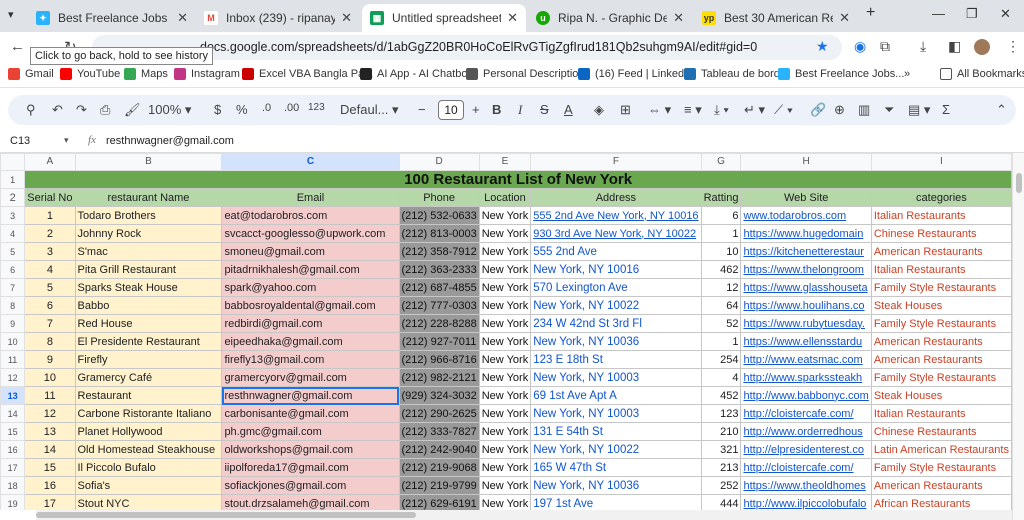 Image resolution: width=1024 pixels, height=520 pixels. Describe the element at coordinates (721, 269) in the screenshot. I see `rating-cell: 462` at that location.